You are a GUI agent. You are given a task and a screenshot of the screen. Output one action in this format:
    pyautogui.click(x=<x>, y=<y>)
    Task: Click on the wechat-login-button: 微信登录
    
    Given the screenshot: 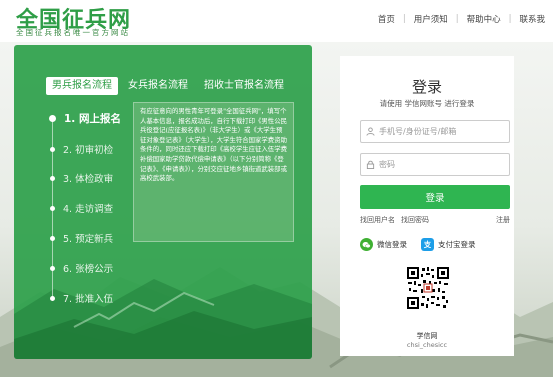 What is the action you would take?
    pyautogui.click(x=383, y=244)
    